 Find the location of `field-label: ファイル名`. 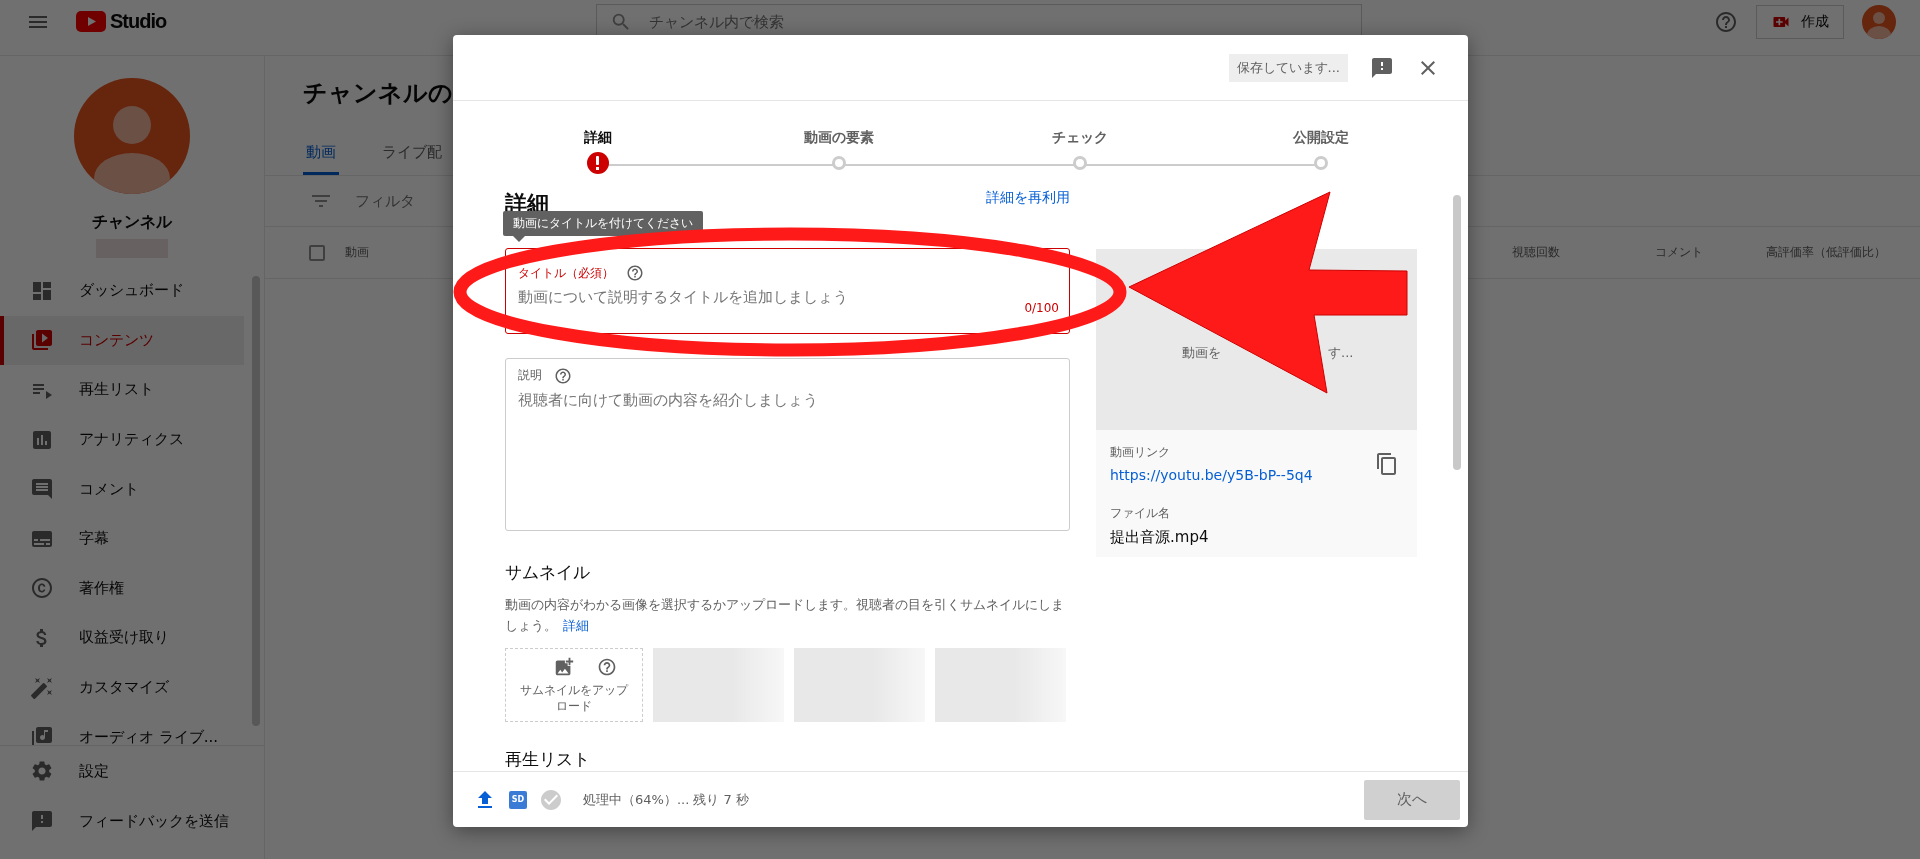

field-label: ファイル名 is located at coordinates (1140, 513).